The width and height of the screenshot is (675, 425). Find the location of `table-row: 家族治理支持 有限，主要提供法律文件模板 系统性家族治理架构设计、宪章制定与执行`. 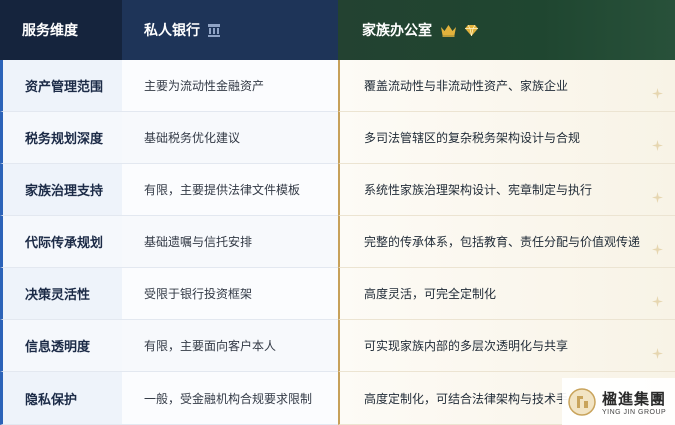

table-row: 家族治理支持 有限，主要提供法律文件模板 系统性家族治理架构设计、宪章制定与执行 is located at coordinates (337, 190).